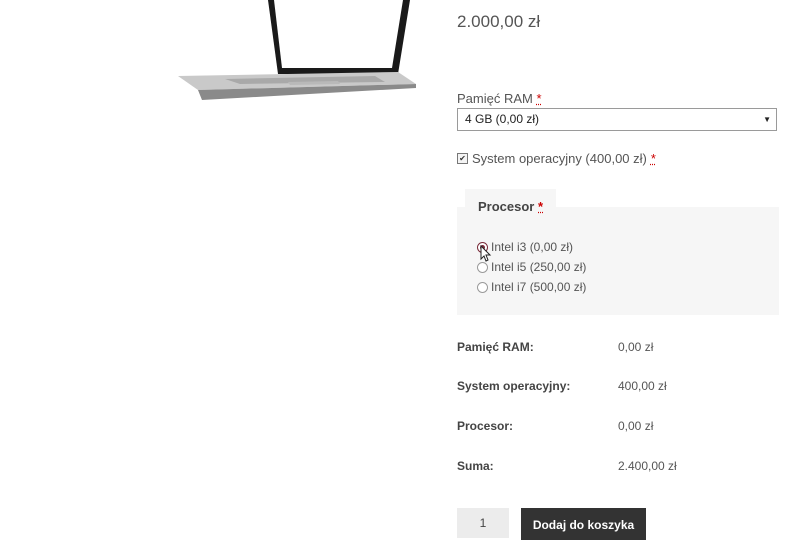 The image size is (800, 542). I want to click on laptop-icon, so click(295, 55).